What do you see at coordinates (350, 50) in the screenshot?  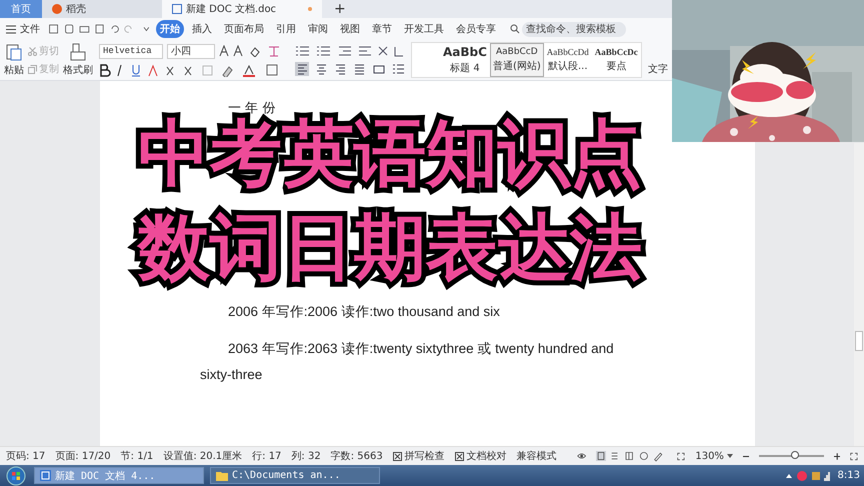 I see `list-indent-icons` at bounding box center [350, 50].